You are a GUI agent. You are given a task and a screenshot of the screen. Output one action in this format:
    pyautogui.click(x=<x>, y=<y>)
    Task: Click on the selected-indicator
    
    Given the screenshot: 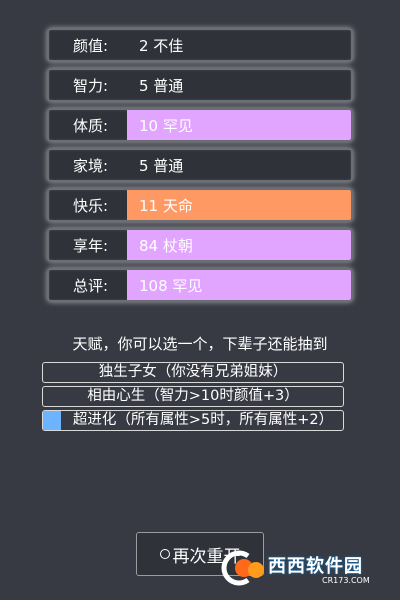 What is the action you would take?
    pyautogui.click(x=52, y=420)
    